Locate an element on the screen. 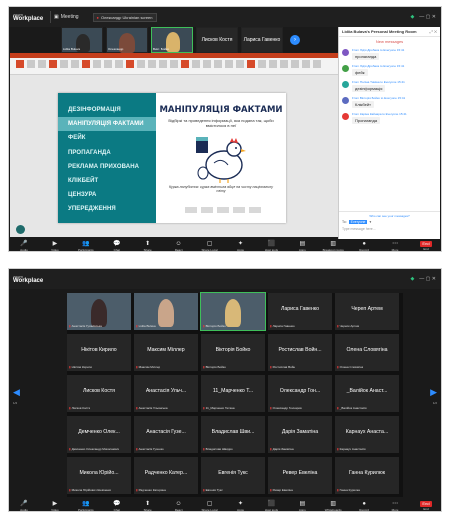  screen-share-tab: ● Олександр Ukrainian screen is located at coordinates (124, 17).